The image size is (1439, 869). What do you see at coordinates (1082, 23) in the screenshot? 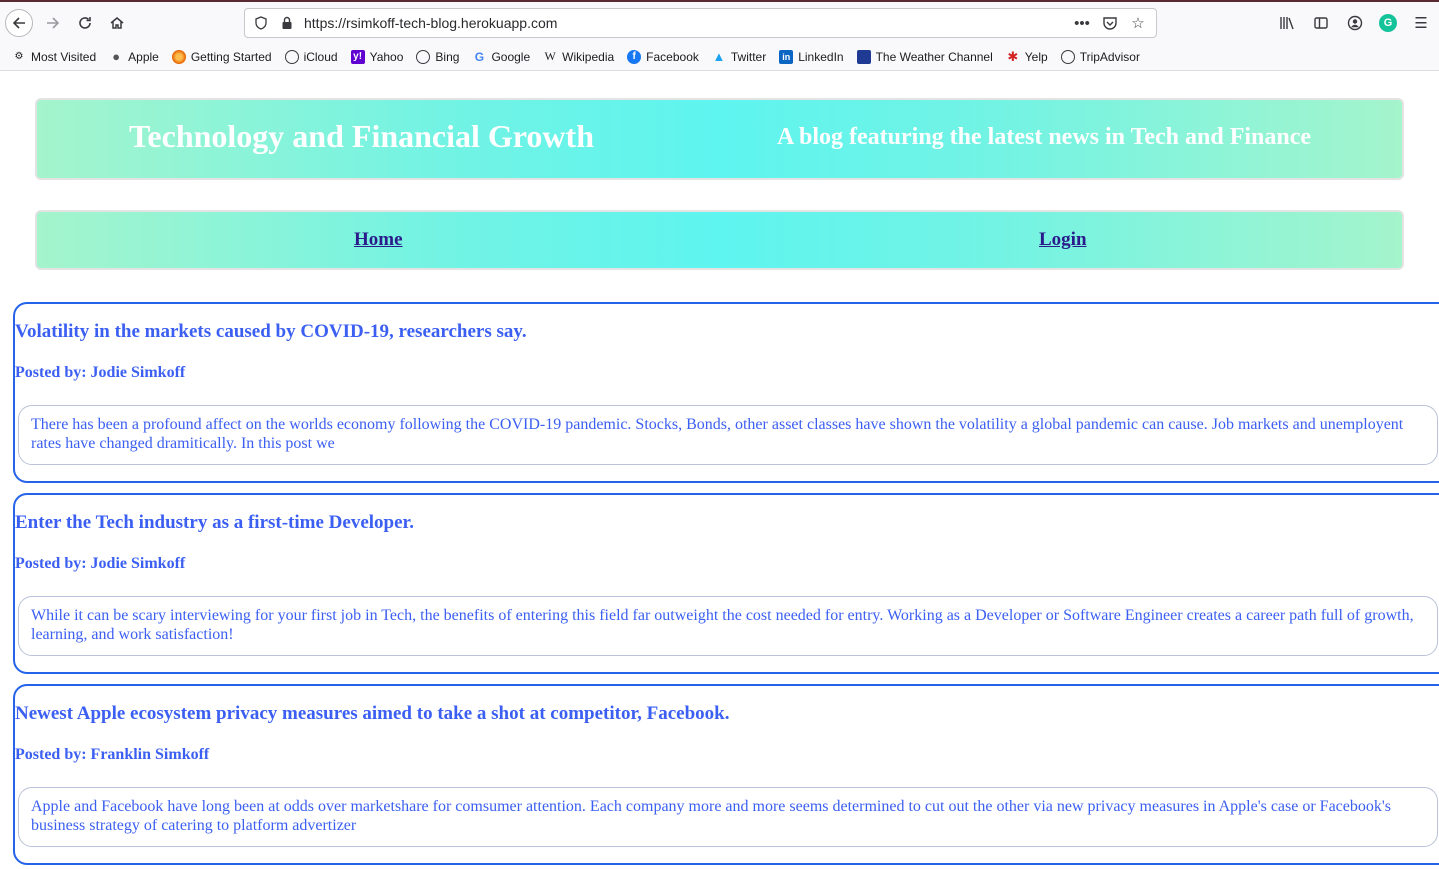
I see `page-actions-icon: •••` at bounding box center [1082, 23].